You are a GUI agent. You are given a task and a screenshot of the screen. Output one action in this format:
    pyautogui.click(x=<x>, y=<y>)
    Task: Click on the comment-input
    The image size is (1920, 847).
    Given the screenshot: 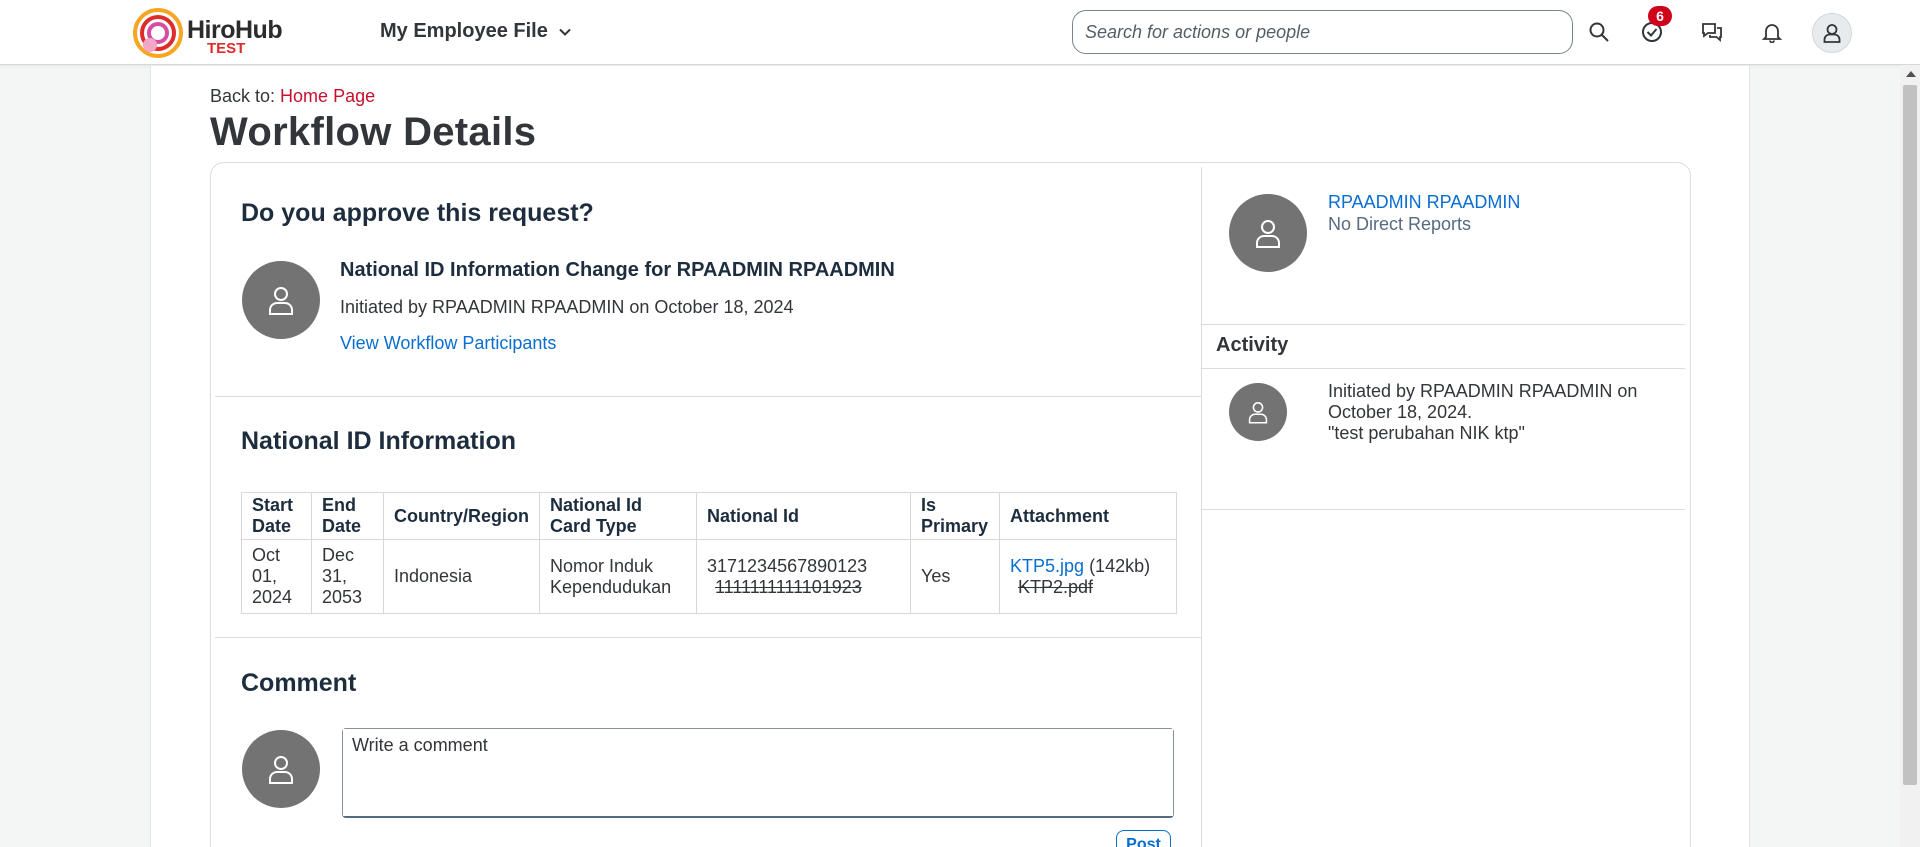 What is the action you would take?
    pyautogui.click(x=758, y=772)
    